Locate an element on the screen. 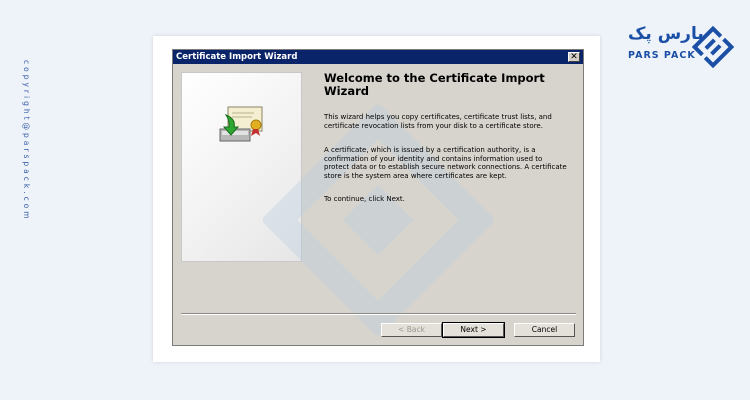 This screenshot has height=400, width=750. parspack-logo: پارس پک PARS PACK is located at coordinates (683, 53).